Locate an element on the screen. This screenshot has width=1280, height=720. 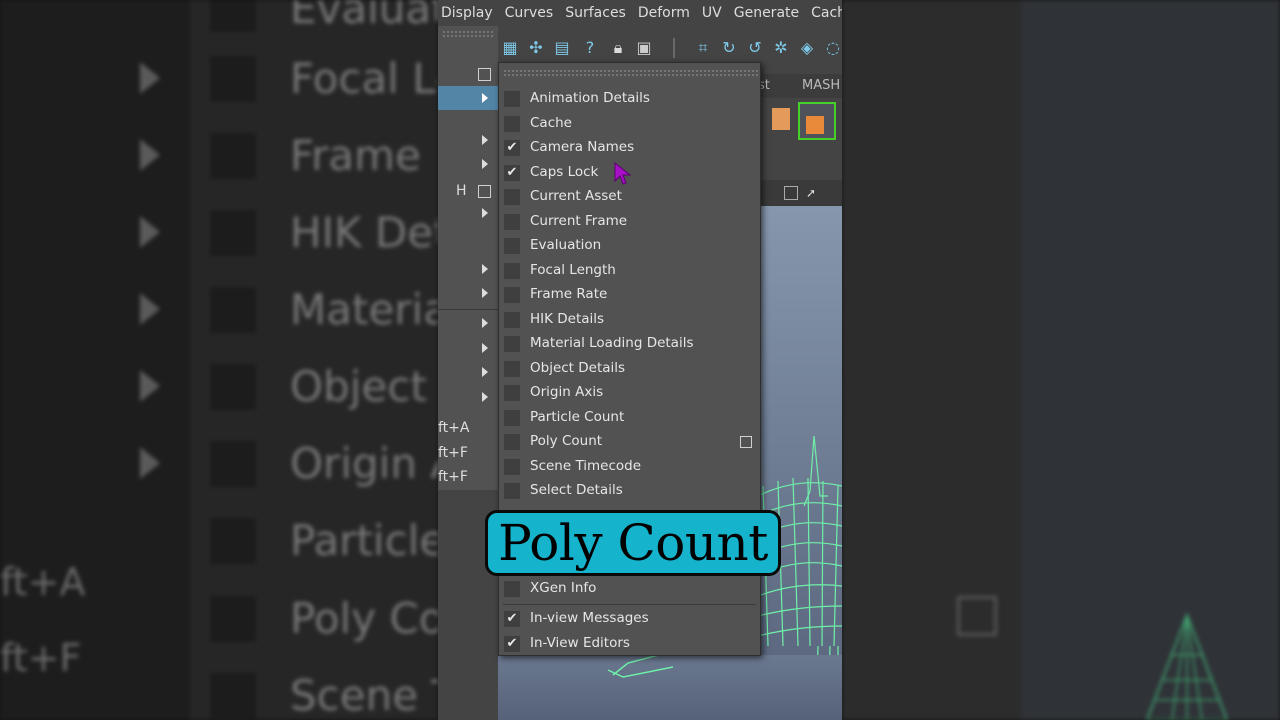
menu-item-xgen-info: XGen Info is located at coordinates (629, 589).